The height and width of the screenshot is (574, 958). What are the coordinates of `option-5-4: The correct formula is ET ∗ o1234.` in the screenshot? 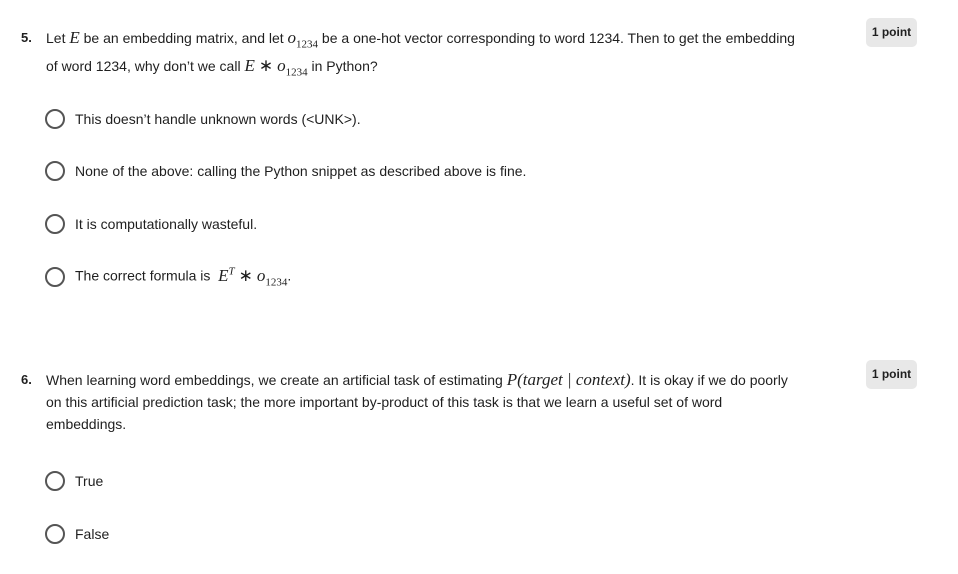 It's located at (168, 277).